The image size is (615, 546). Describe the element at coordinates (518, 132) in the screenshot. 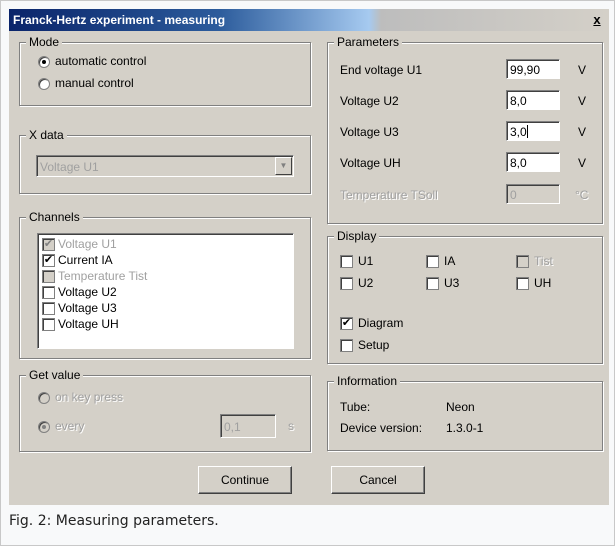

I see `param-value: 3,0` at that location.